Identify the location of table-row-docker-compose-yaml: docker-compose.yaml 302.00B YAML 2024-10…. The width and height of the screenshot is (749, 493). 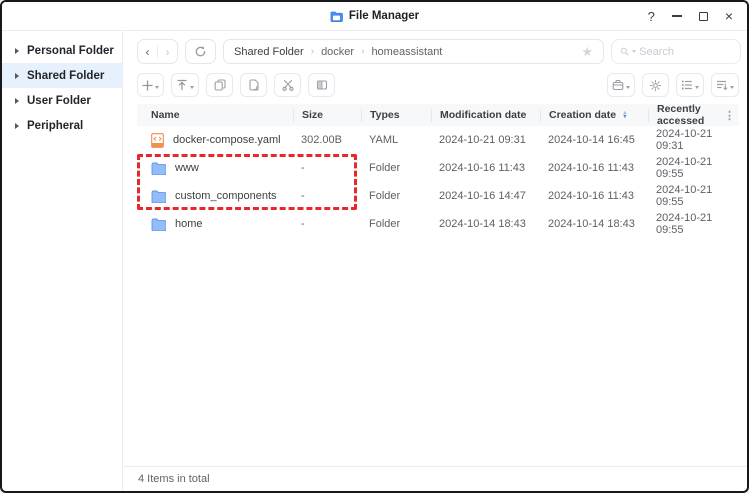
(438, 140).